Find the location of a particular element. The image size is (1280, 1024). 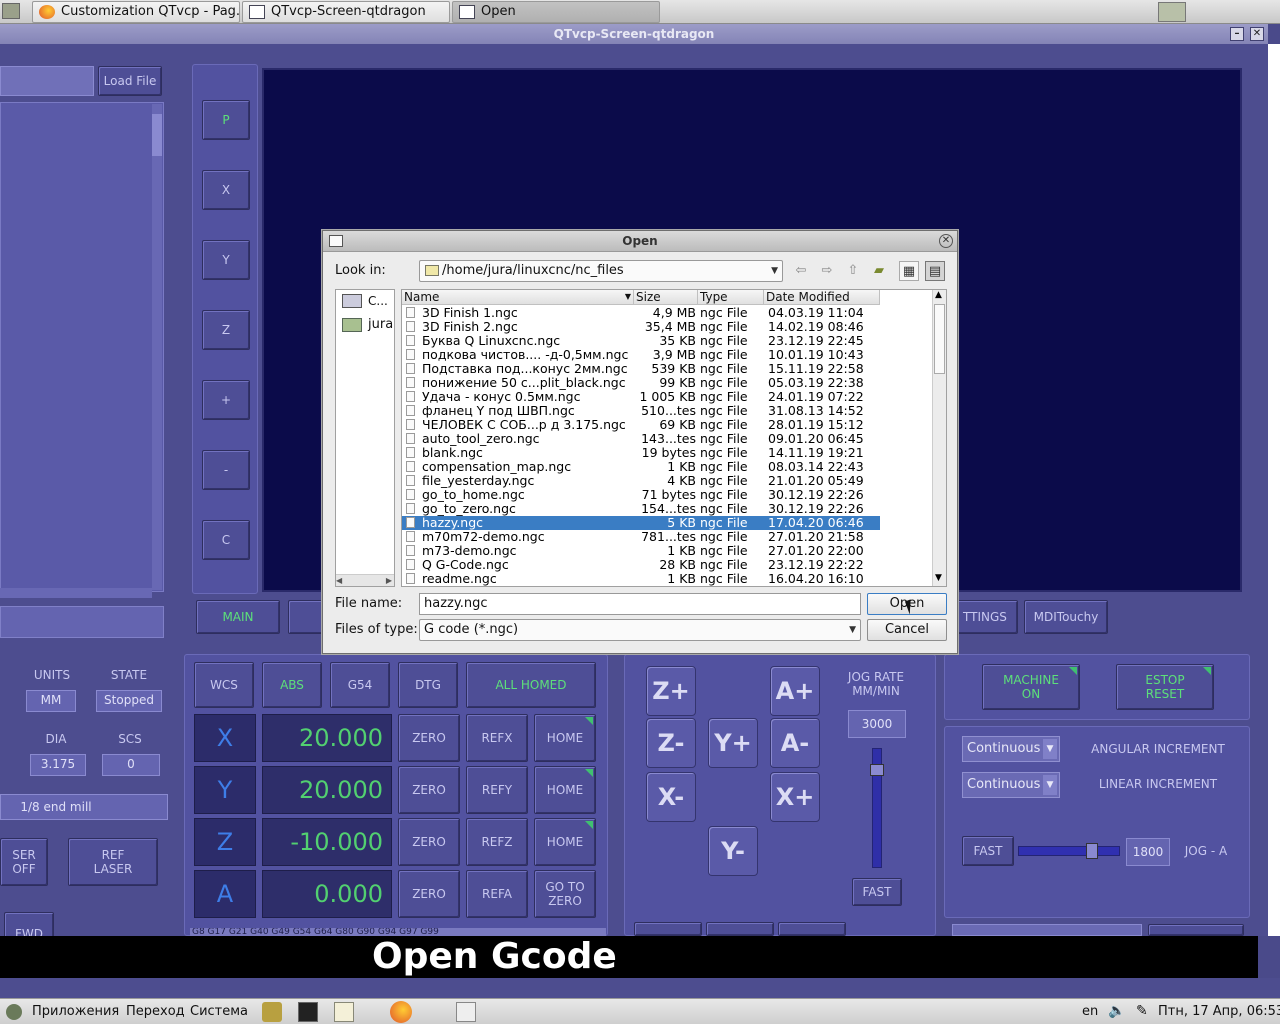

dtg-button: DTG is located at coordinates (428, 685).